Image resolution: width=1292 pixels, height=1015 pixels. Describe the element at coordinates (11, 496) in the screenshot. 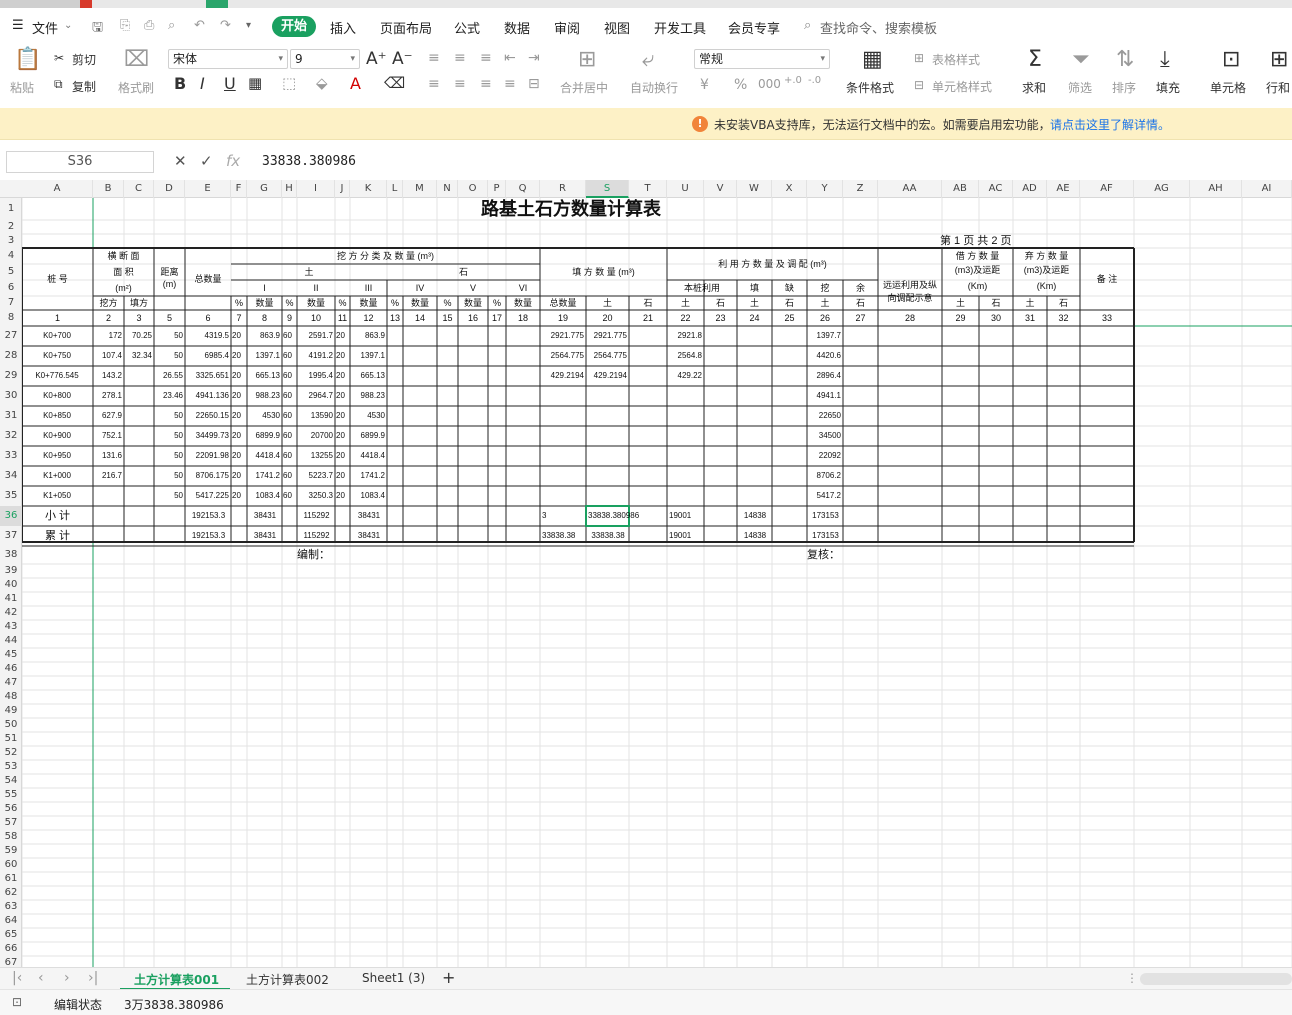

I see `row-header-35: 35` at that location.